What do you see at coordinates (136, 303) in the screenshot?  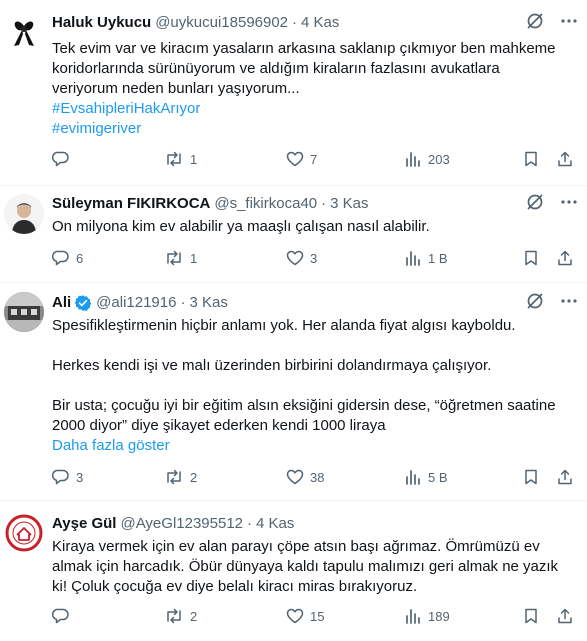 I see `user-handle: @ali121916` at bounding box center [136, 303].